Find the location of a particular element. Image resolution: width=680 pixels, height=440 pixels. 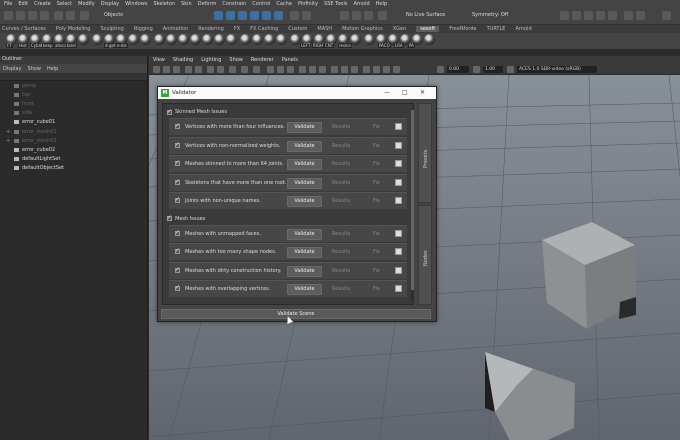

menu-item-create: Create is located at coordinates (42, 4).